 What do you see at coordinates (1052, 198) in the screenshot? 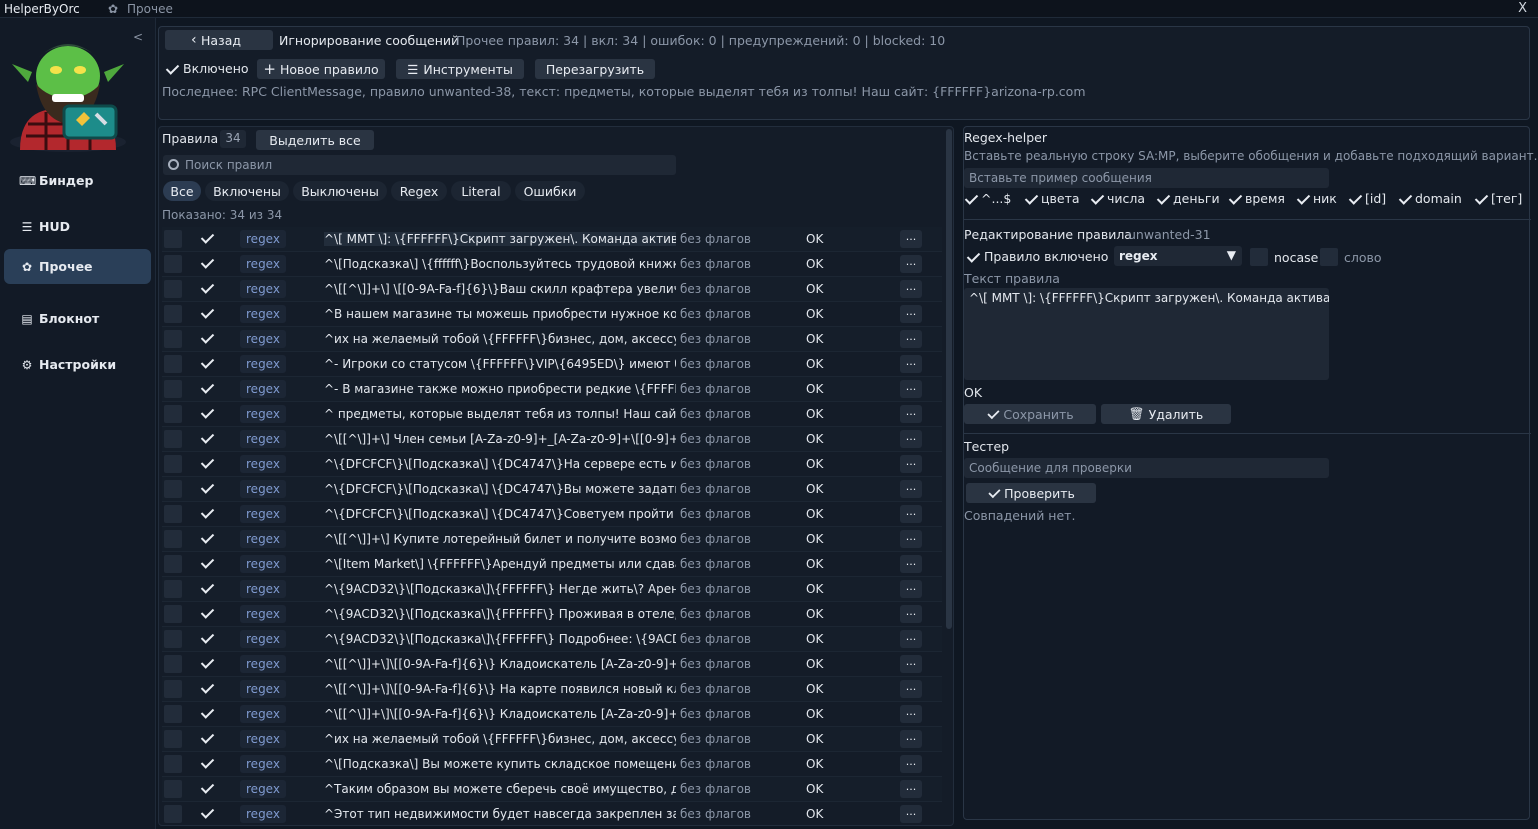
I see `preset-checkbox: цвета` at bounding box center [1052, 198].